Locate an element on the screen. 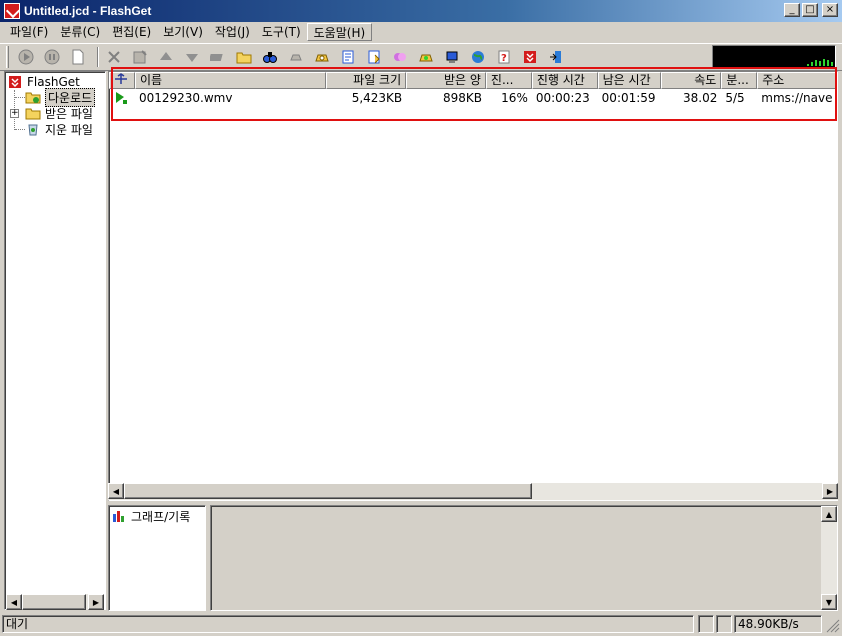 This screenshot has width=842, height=636. column-name: 이름 is located at coordinates (230, 80).